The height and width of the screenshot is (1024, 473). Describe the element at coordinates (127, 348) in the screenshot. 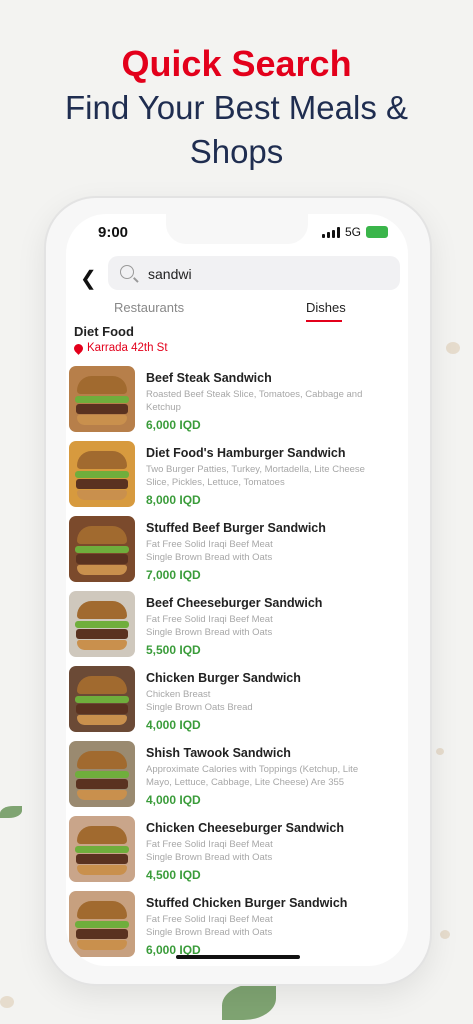

I see `restaurant-location-text: Karrada 42th St` at that location.